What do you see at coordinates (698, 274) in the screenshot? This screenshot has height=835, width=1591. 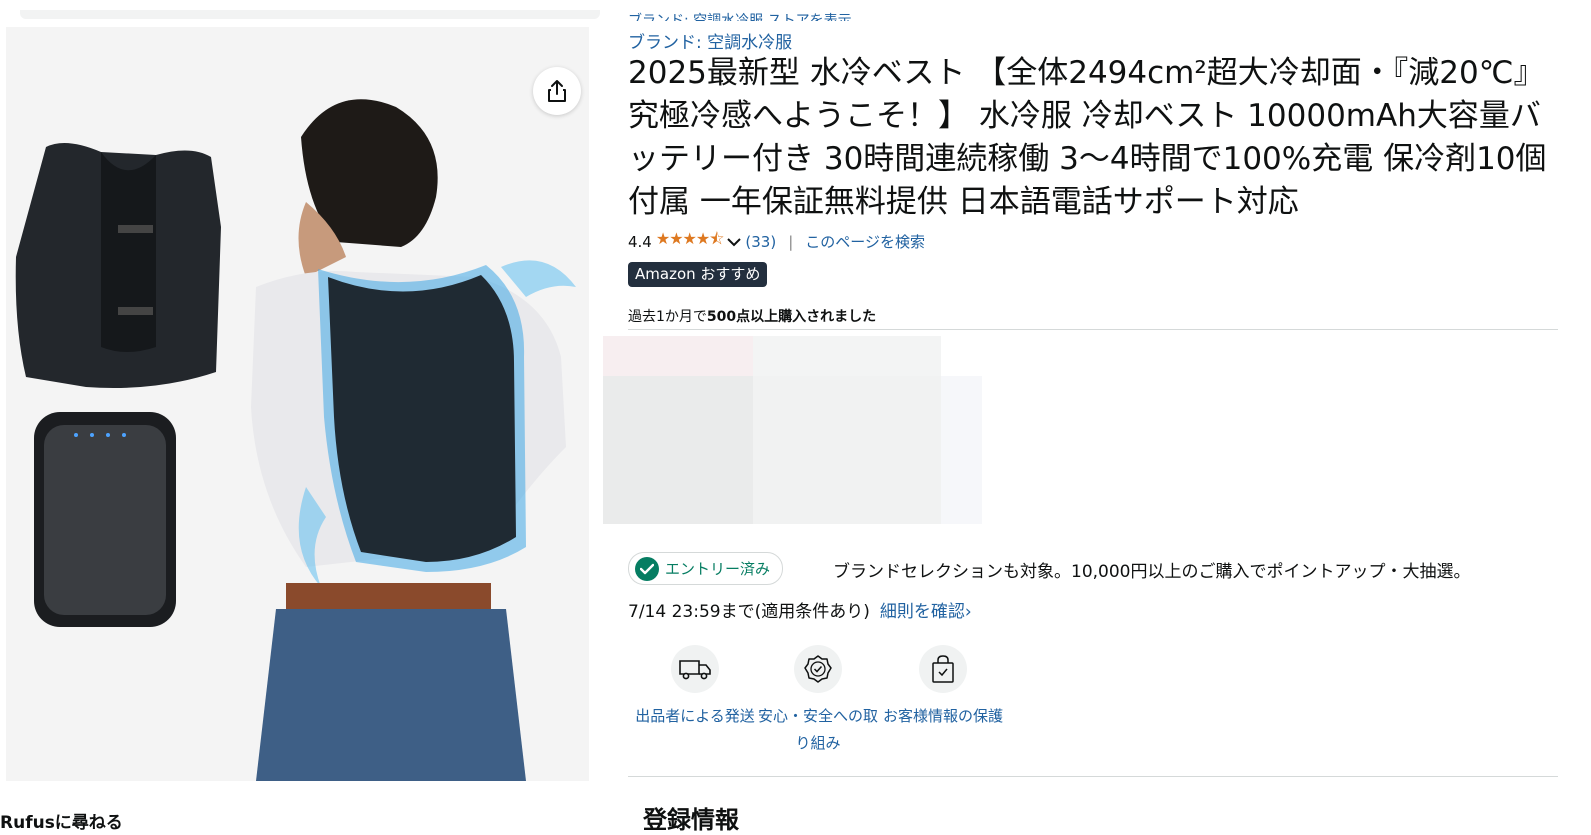 I see `amazon-recommend-badge: Amazon おすすめ` at bounding box center [698, 274].